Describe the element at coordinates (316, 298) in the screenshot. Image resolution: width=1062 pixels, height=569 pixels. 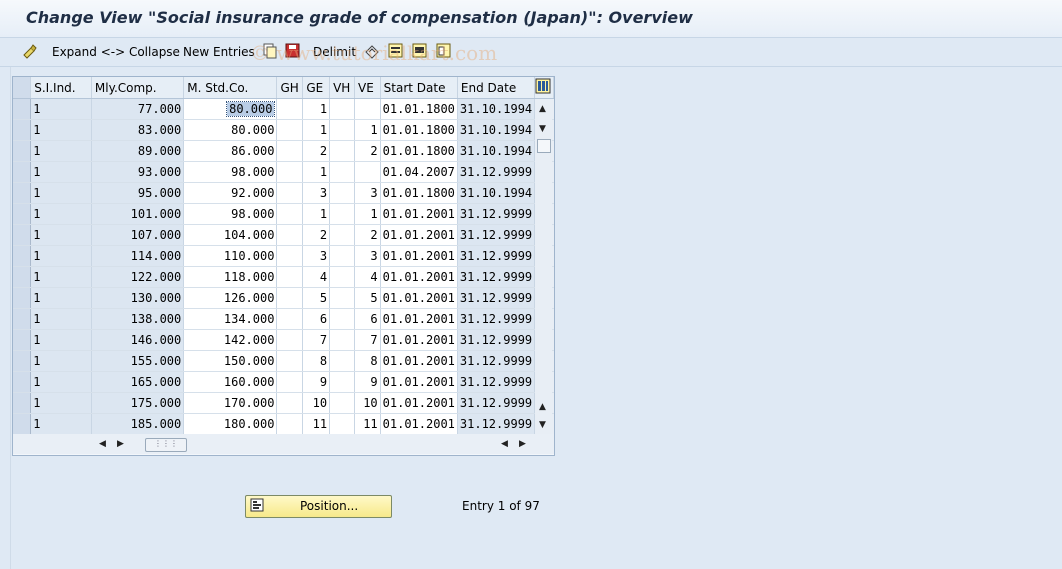
I see `cell-ge: 5` at that location.